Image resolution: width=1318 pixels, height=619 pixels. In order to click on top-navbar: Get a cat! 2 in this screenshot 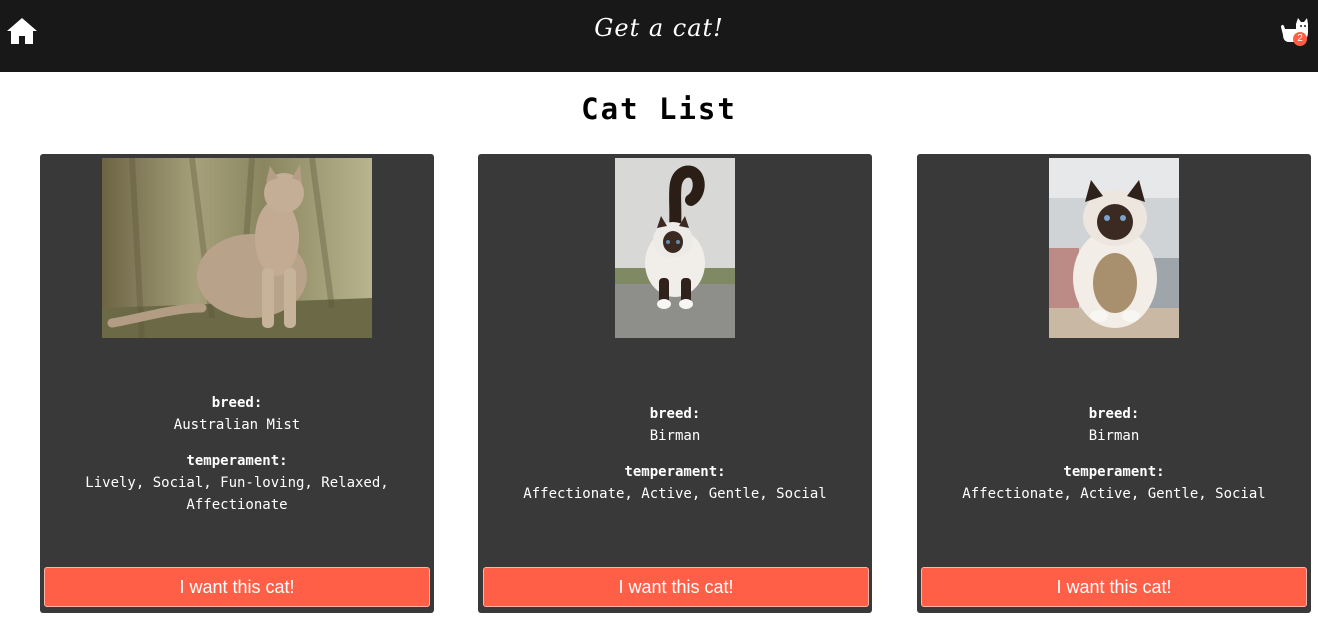, I will do `click(659, 36)`.